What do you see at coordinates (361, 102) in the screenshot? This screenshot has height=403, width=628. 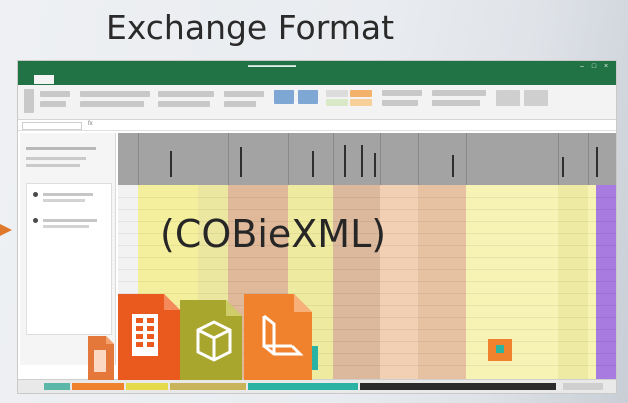 I see `style-neutral` at bounding box center [361, 102].